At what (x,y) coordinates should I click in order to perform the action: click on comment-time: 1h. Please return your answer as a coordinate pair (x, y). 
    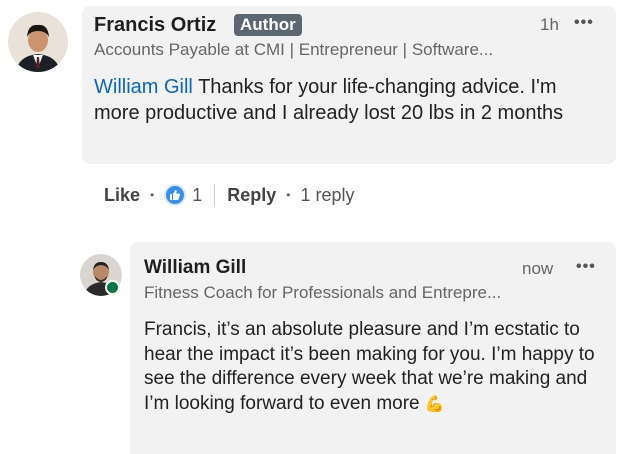
    Looking at the image, I should click on (549, 24).